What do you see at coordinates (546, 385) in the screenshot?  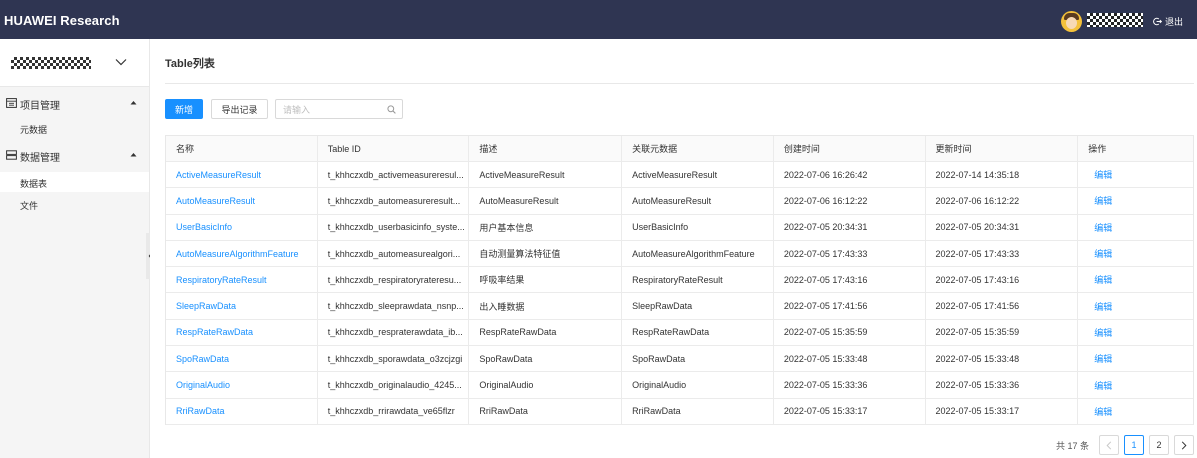 I see `description-cell: OriginalAudio` at bounding box center [546, 385].